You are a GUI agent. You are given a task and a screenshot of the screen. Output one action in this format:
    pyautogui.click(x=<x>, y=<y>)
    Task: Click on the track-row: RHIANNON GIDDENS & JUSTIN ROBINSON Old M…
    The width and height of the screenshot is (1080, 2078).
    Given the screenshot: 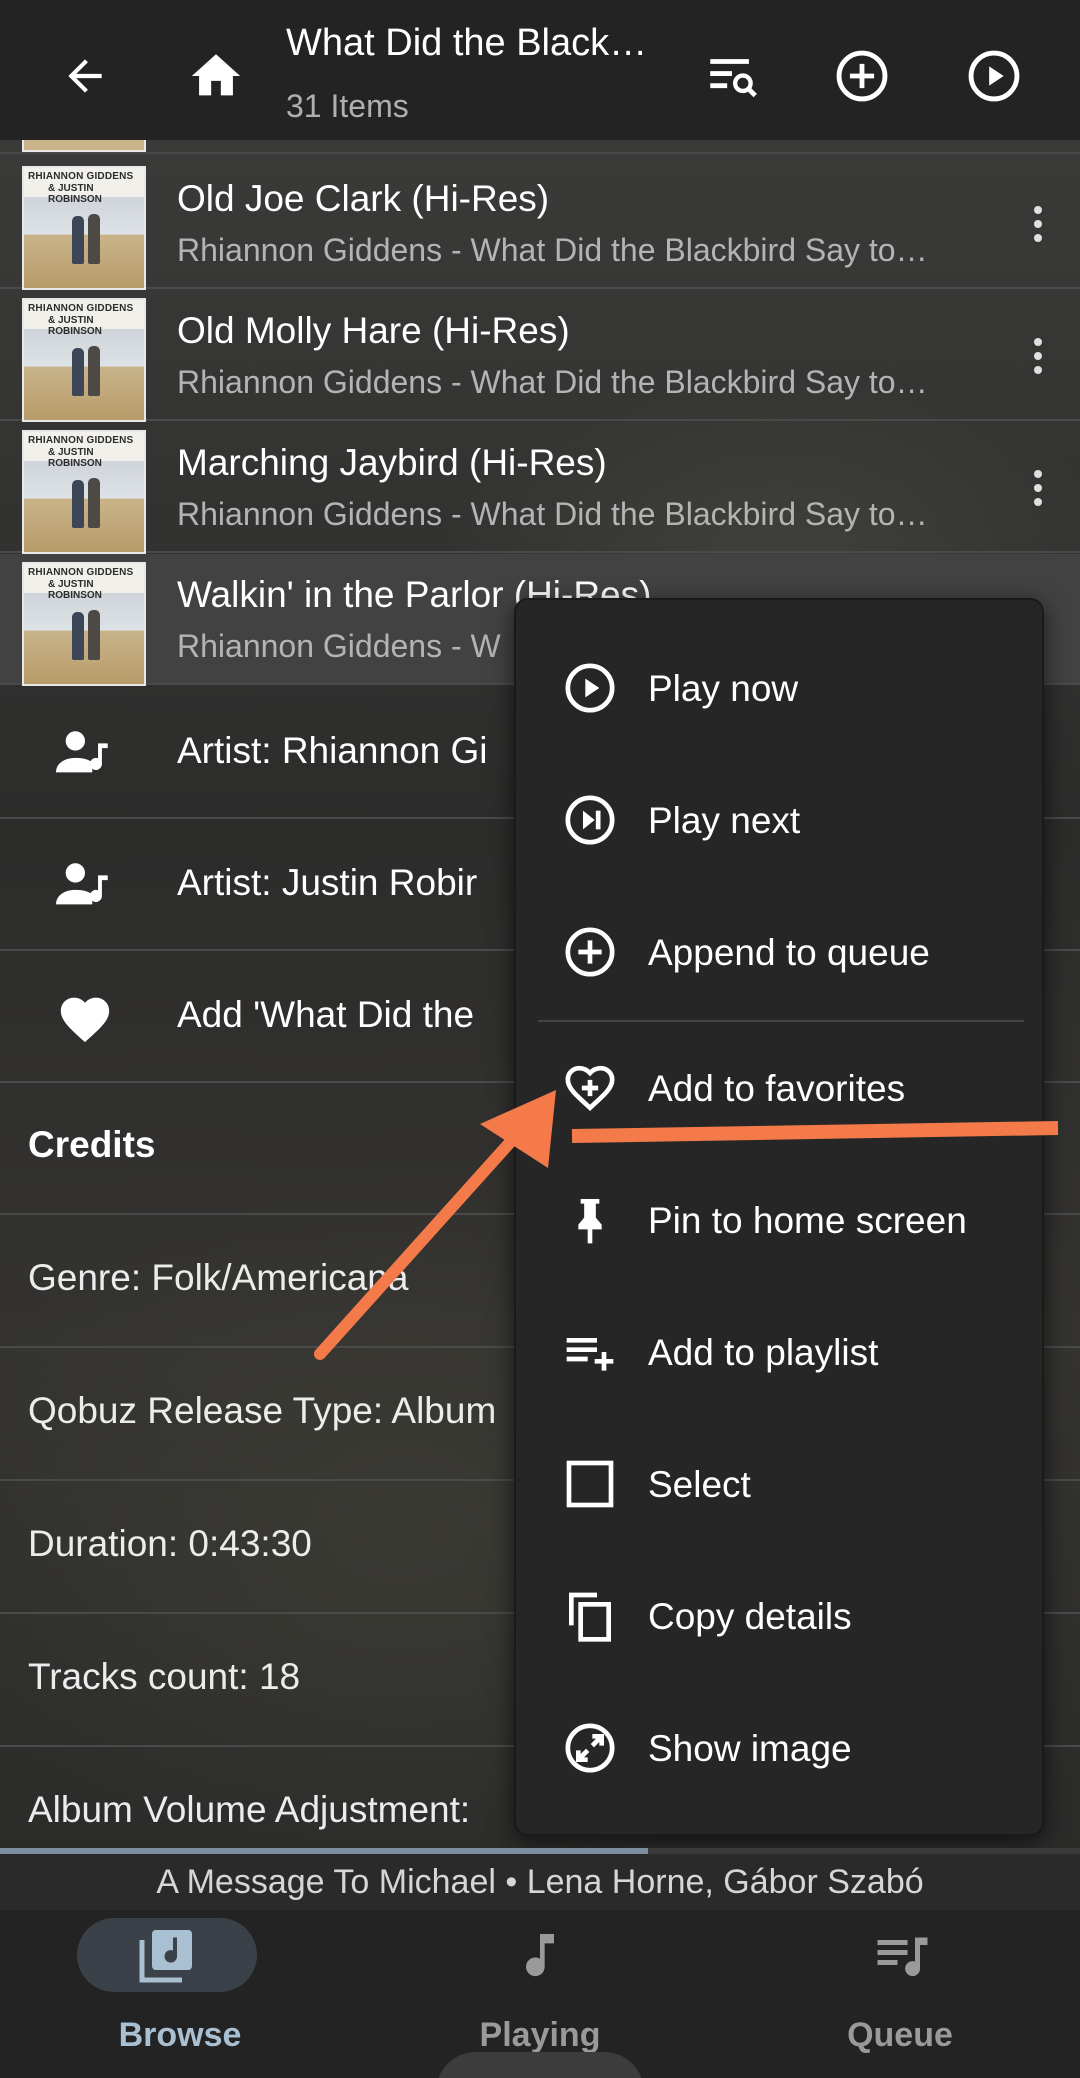 What is the action you would take?
    pyautogui.click(x=540, y=356)
    